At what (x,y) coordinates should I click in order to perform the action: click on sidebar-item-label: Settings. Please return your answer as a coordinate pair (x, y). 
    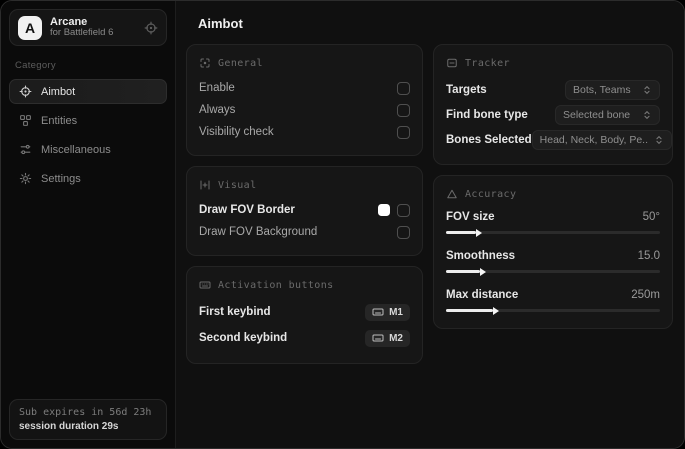
    Looking at the image, I should click on (61, 178).